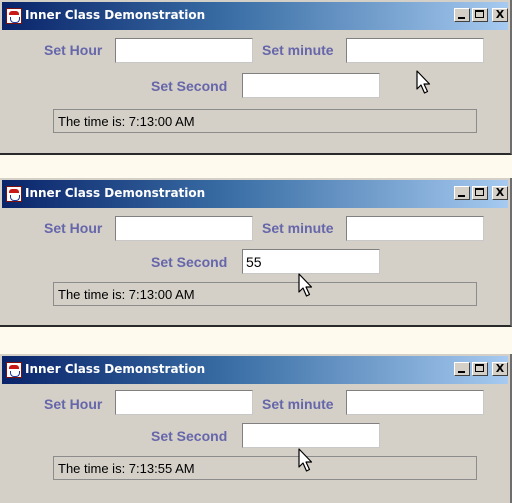 This screenshot has width=512, height=503. I want to click on time-display: The time is: 7:13:55 AM, so click(265, 468).